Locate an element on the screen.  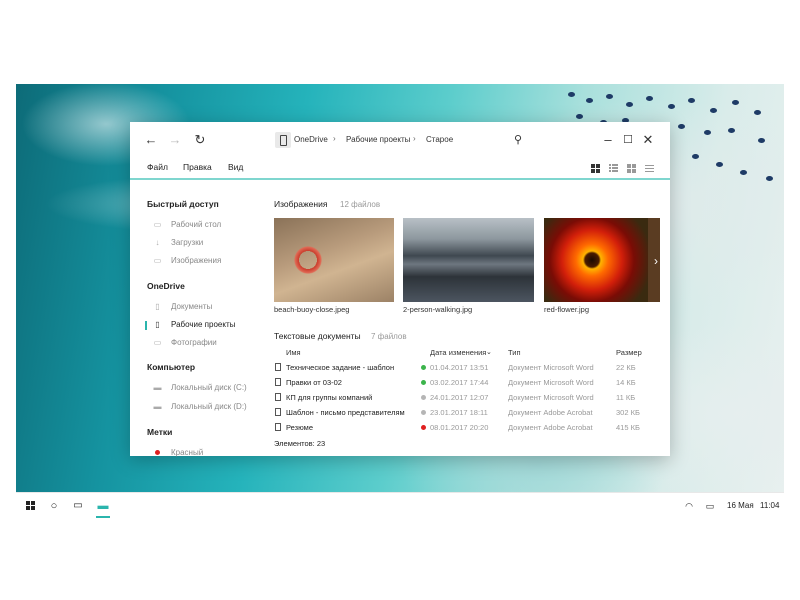
refresh-icon: ↻ is located at coordinates (200, 140).